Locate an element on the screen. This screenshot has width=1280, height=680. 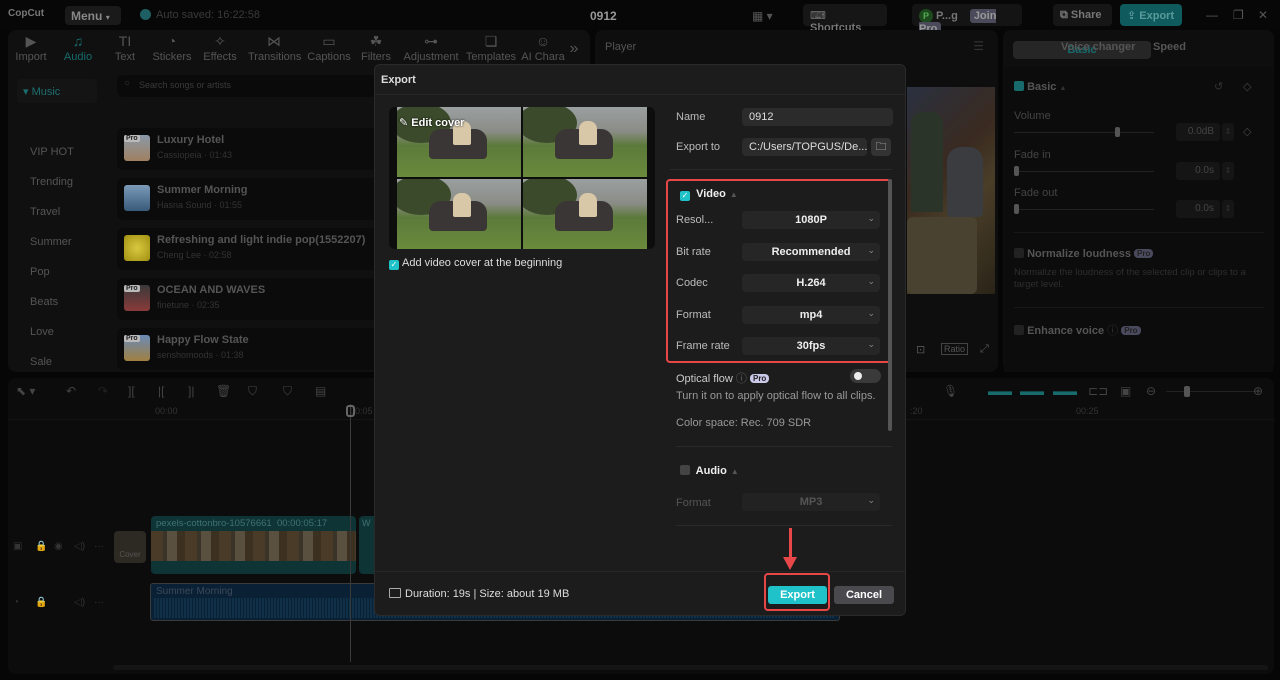
cancel-button: Cancel is located at coordinates (864, 595).